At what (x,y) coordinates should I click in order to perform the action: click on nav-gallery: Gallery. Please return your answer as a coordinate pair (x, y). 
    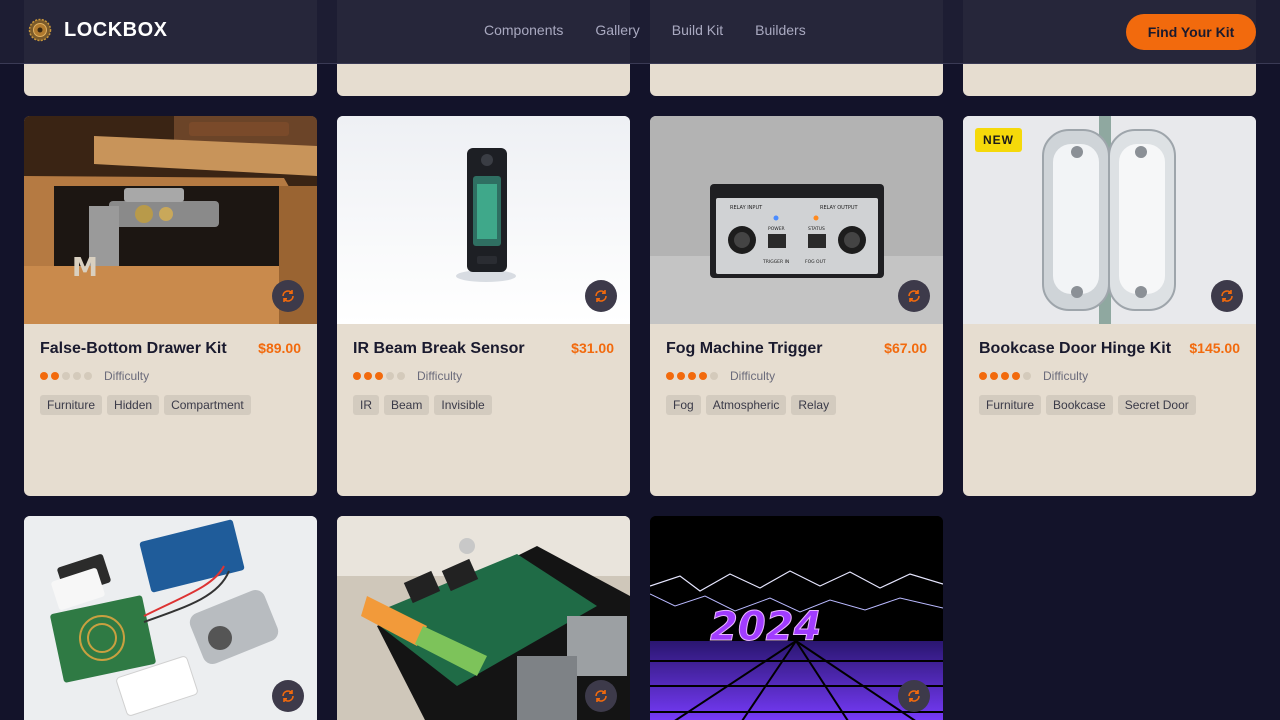
    Looking at the image, I should click on (617, 30).